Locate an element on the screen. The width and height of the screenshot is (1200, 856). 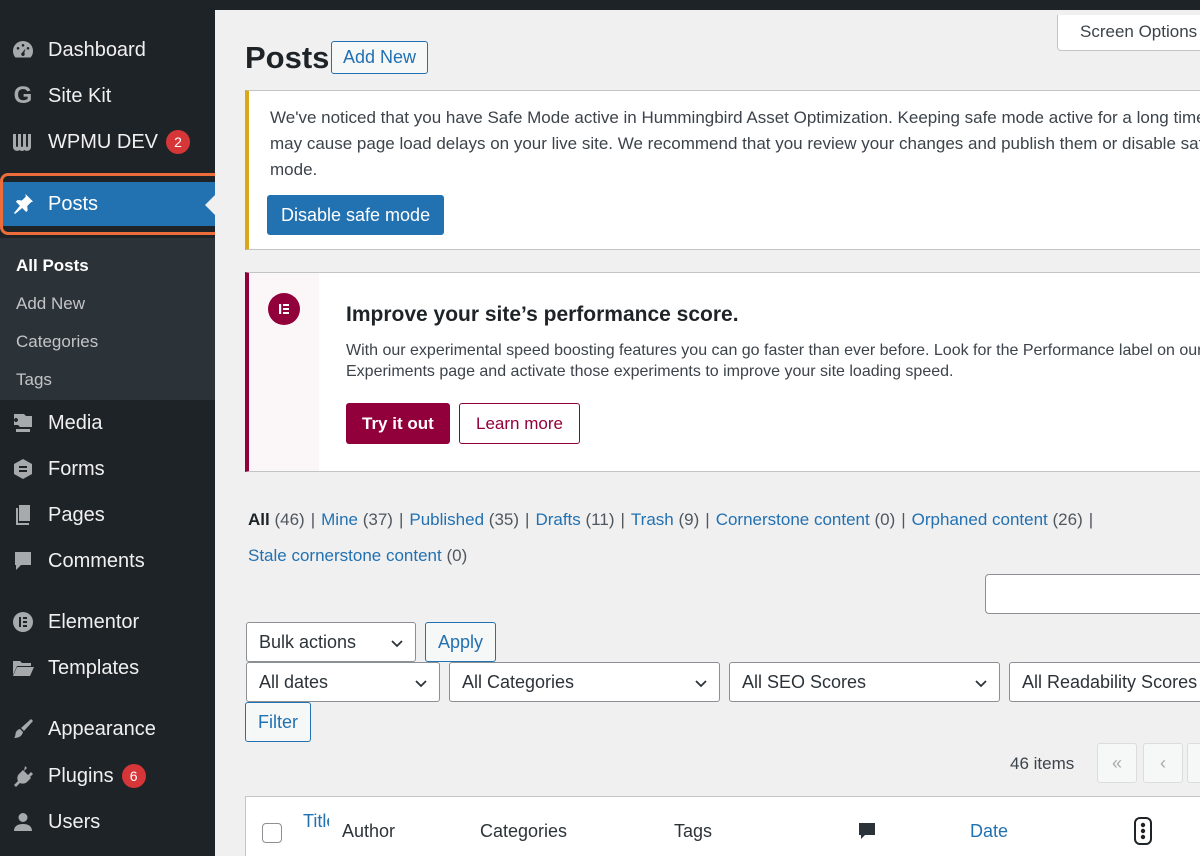
filter-button: Filter is located at coordinates (278, 722).